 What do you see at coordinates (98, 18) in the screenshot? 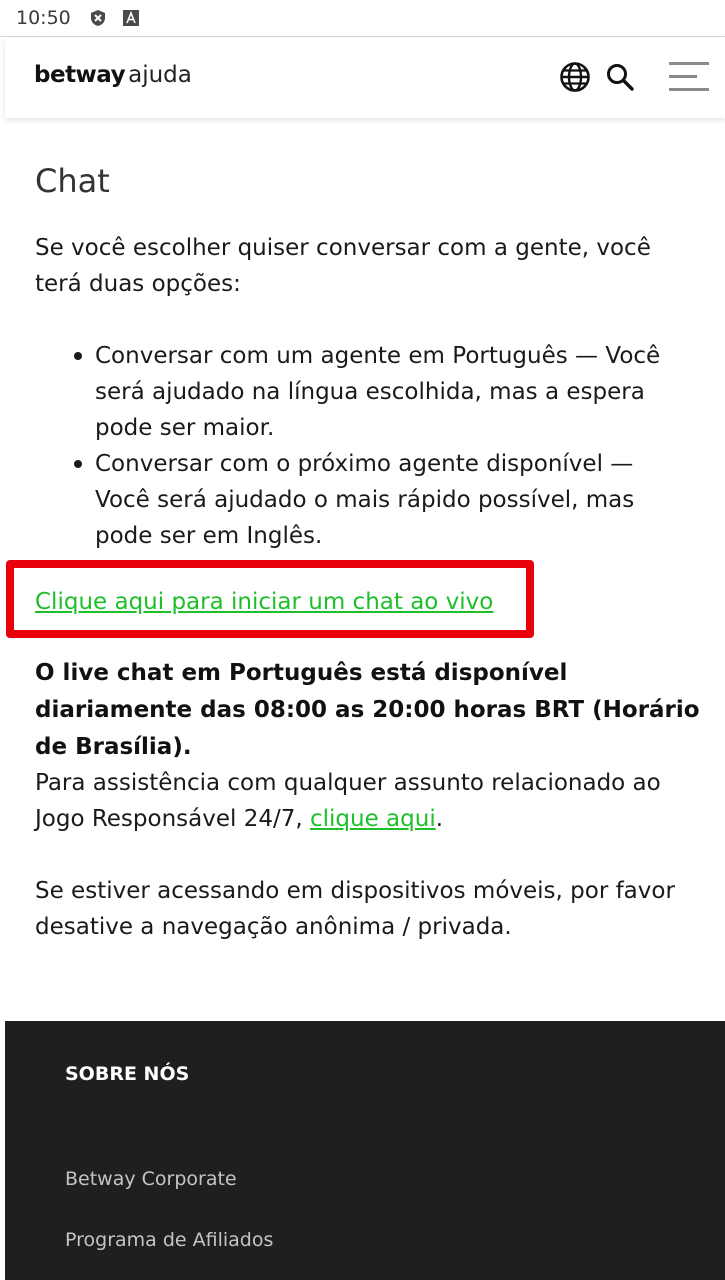
I see `shield-x-icon` at bounding box center [98, 18].